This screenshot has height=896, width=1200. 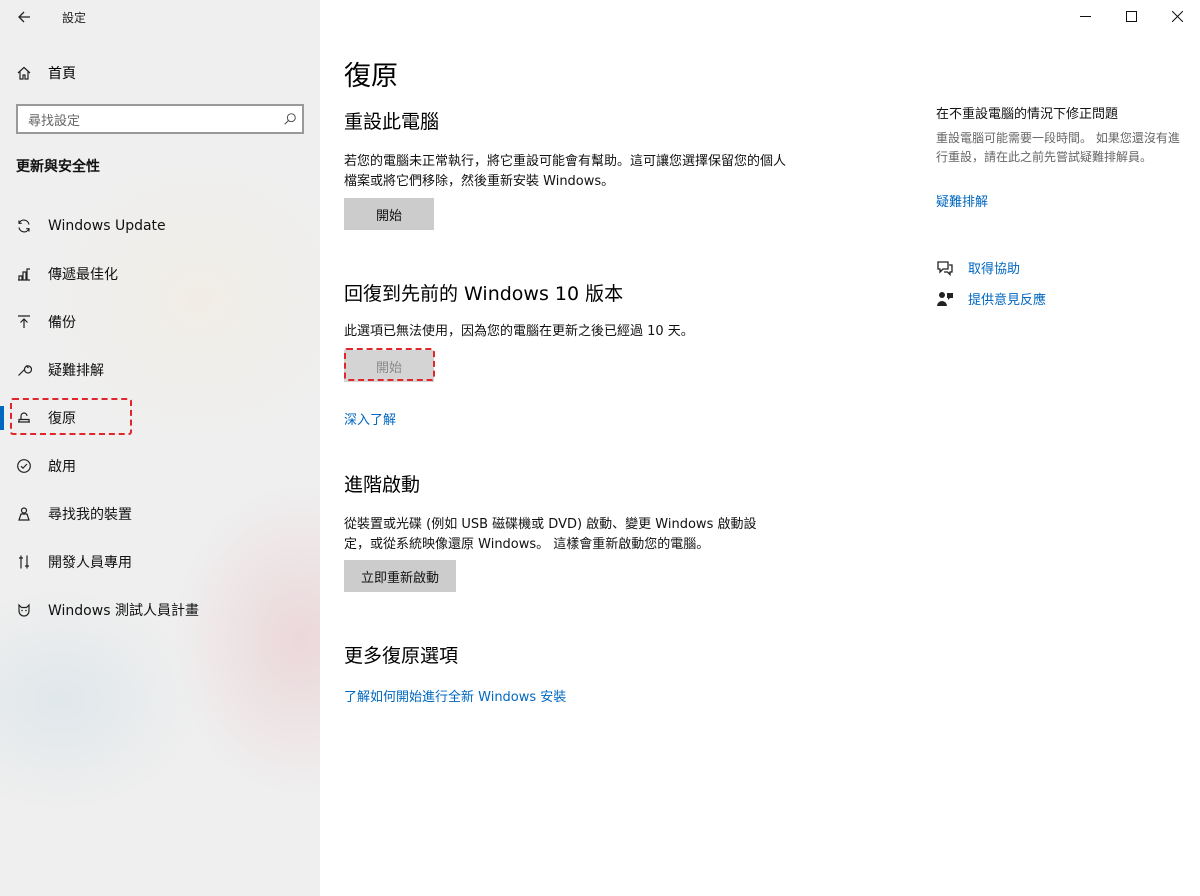 I want to click on nav-home-label: 首頁, so click(x=62, y=74).